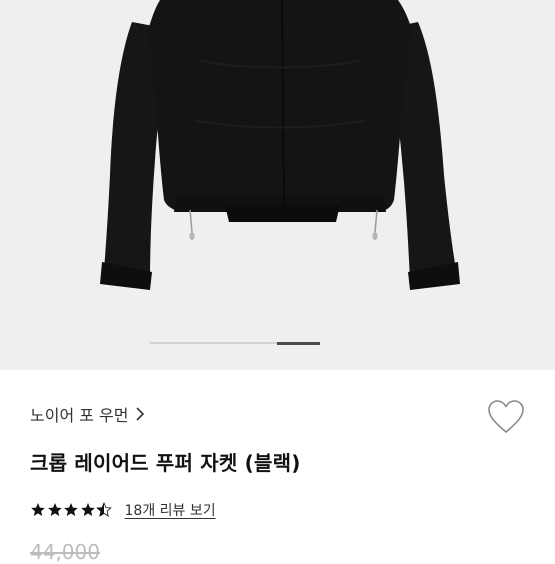 Image resolution: width=555 pixels, height=564 pixels. I want to click on chevron-right-icon, so click(139, 414).